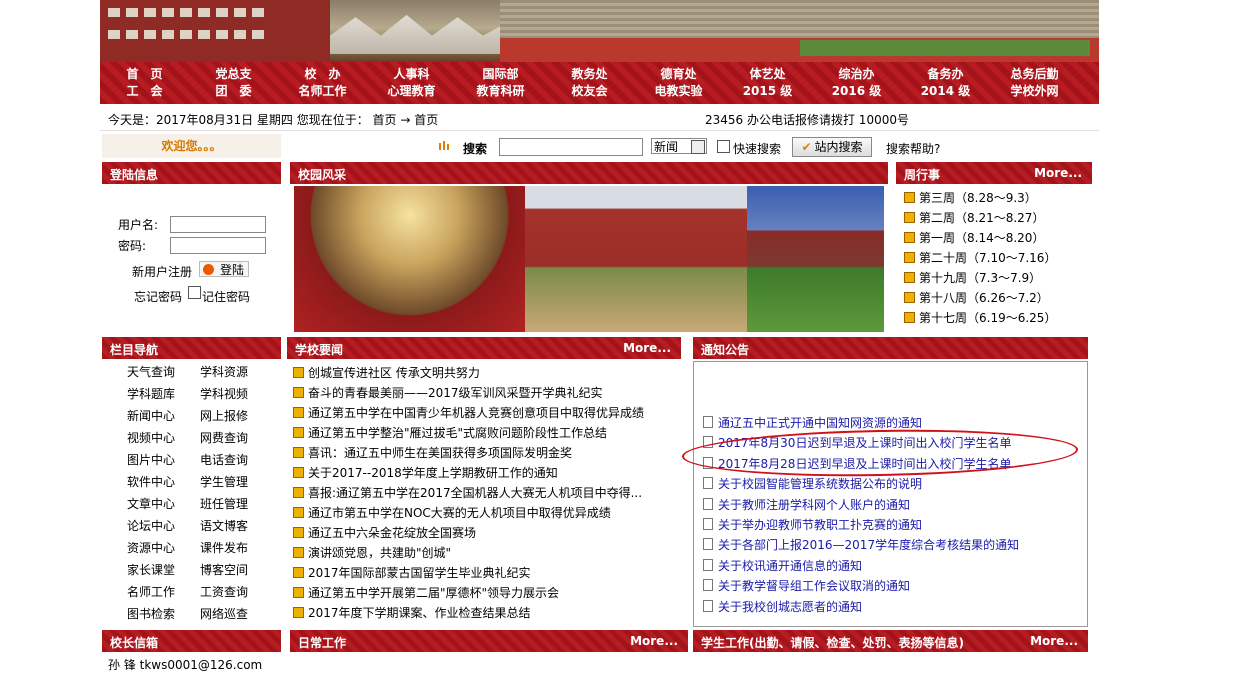 This screenshot has width=1247, height=673. I want to click on week-item: 第二十周（7.10～7.16）, so click(980, 260).